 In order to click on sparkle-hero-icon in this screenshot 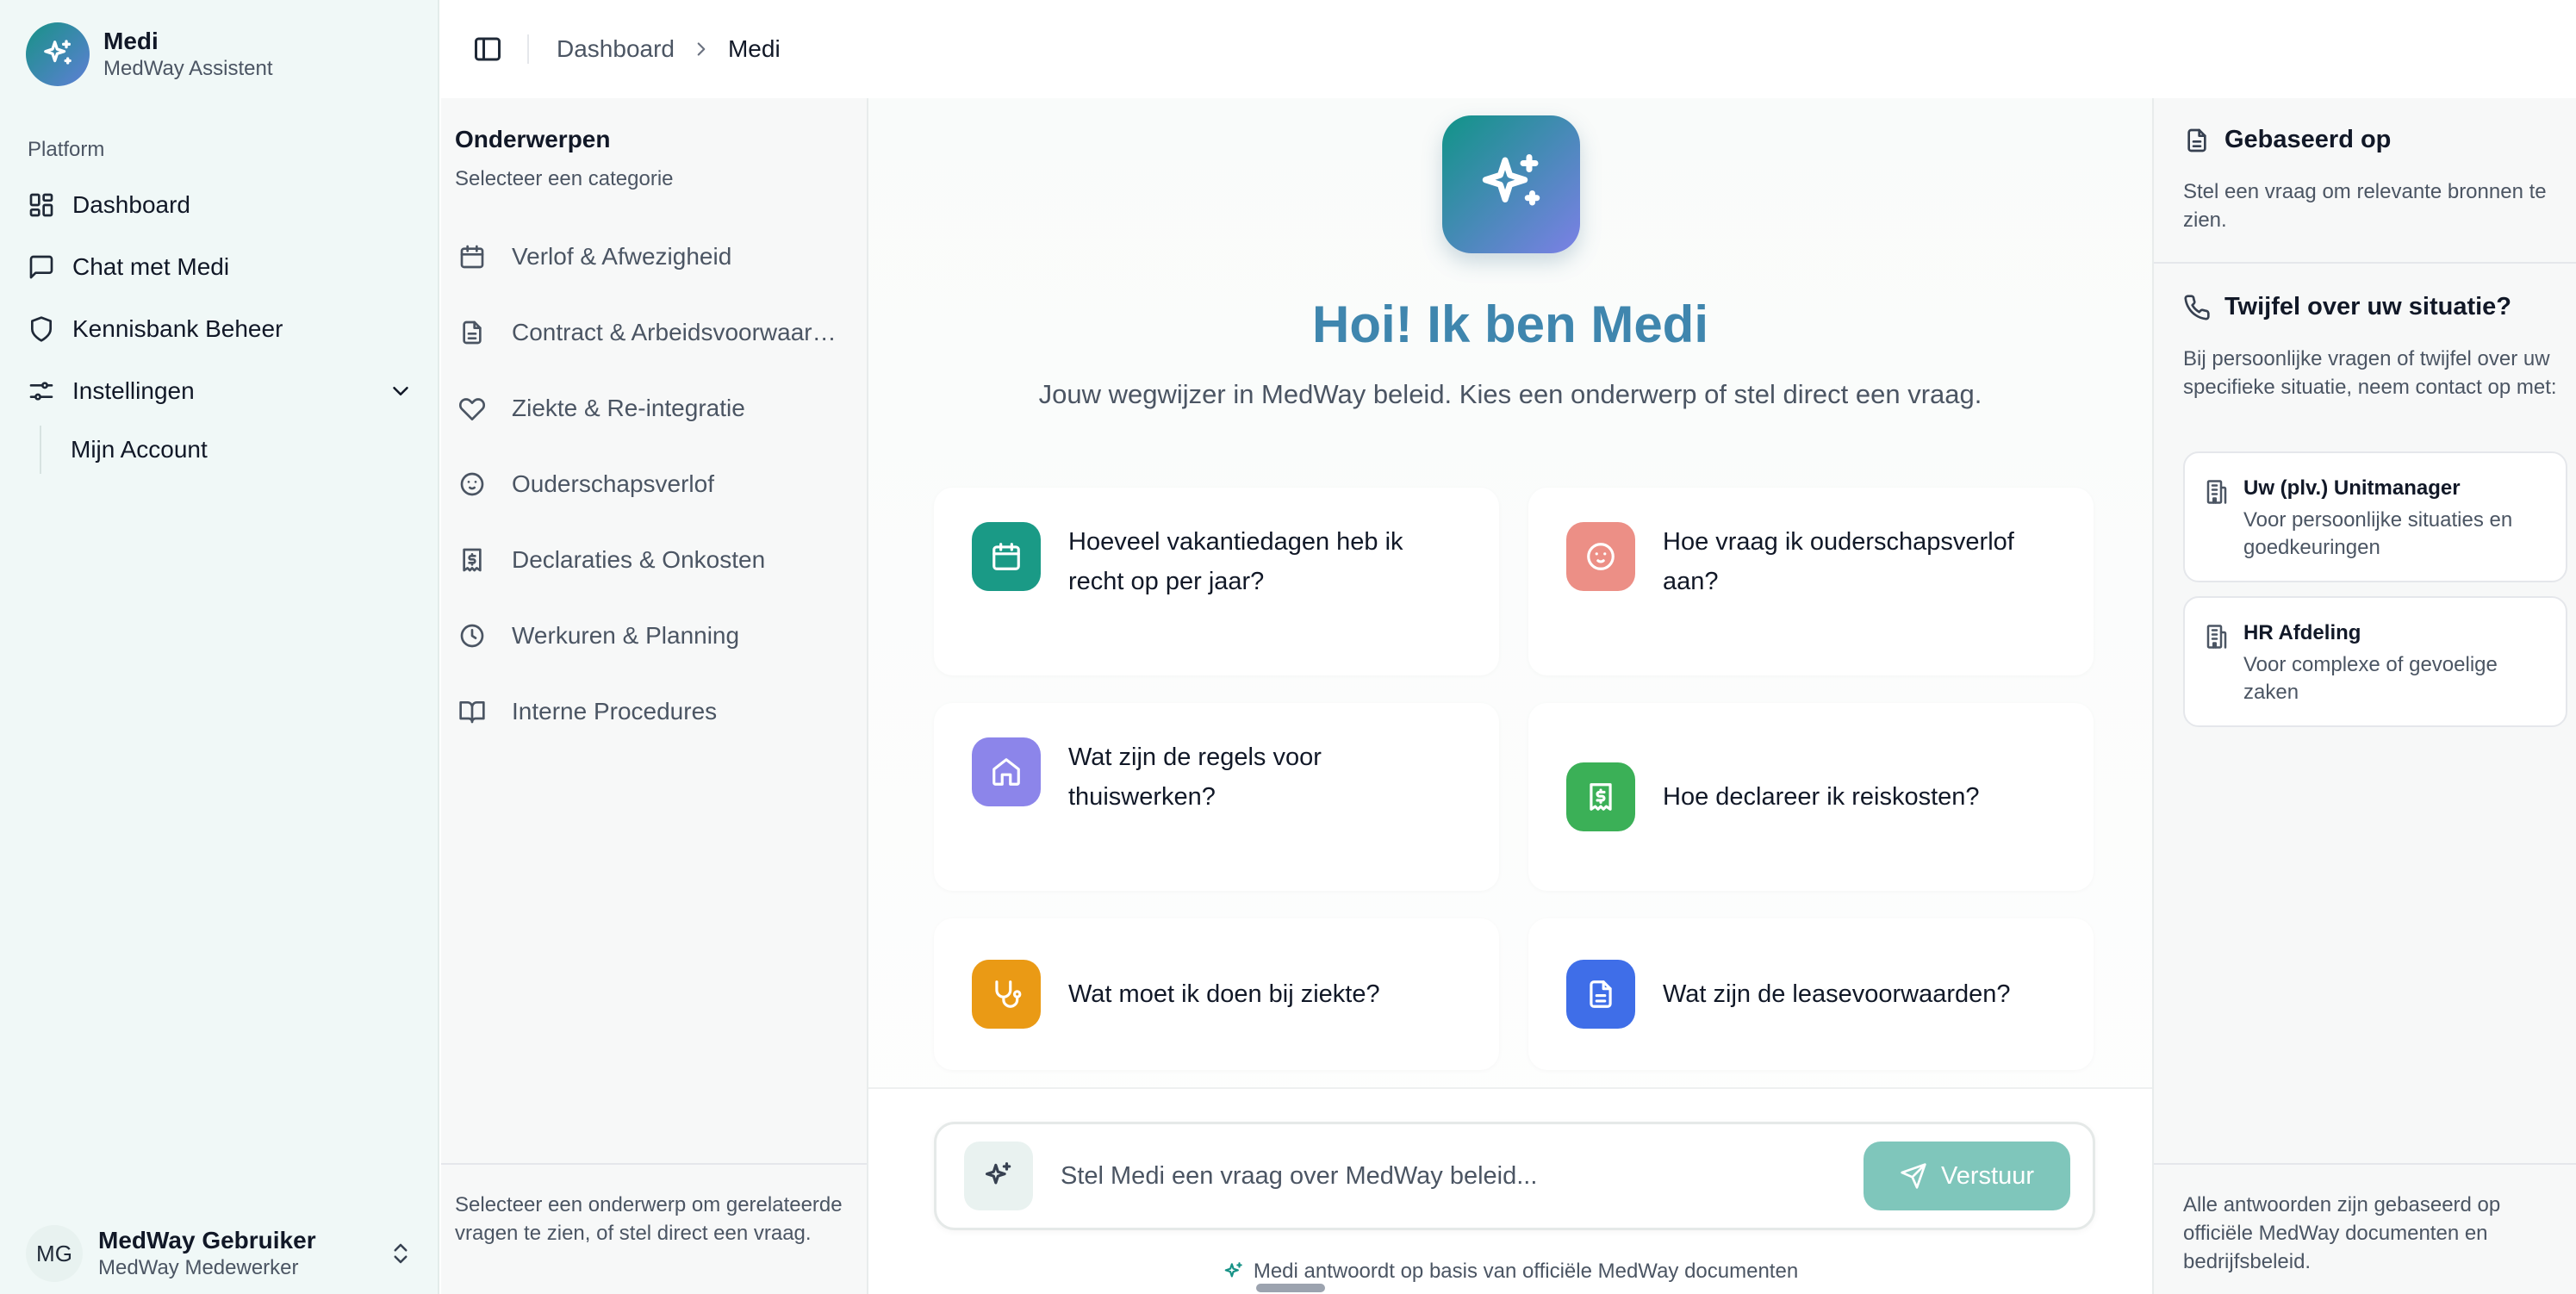, I will do `click(1511, 184)`.